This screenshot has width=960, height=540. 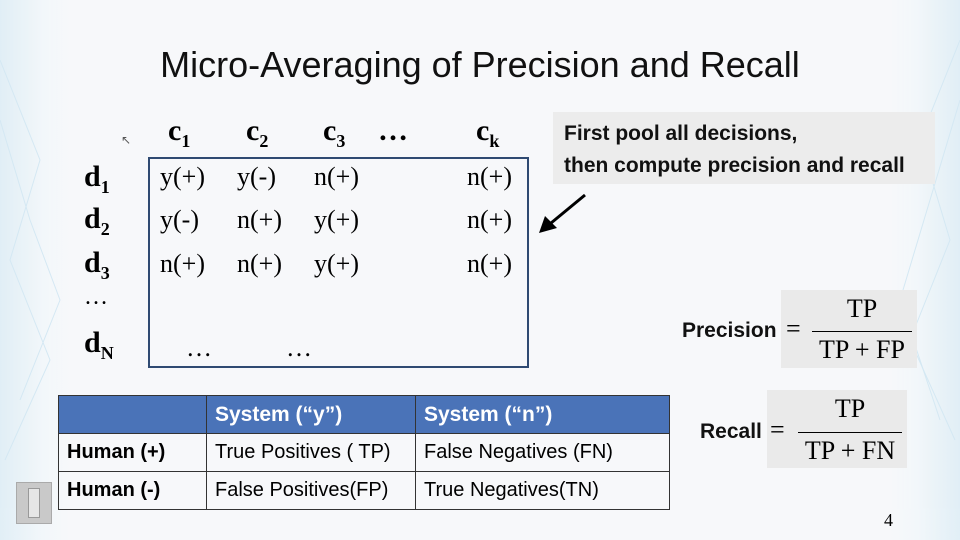 I want to click on row-header-d3: d3, so click(x=97, y=264).